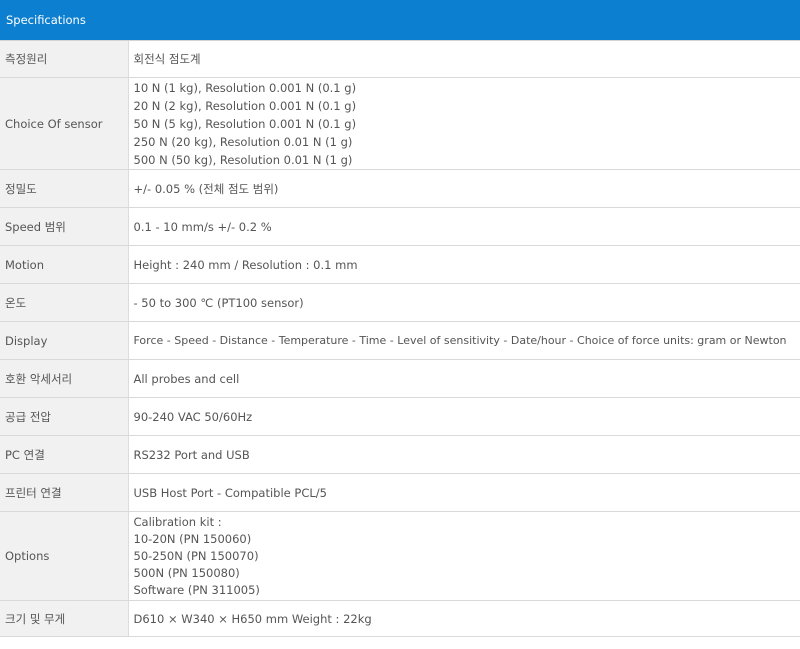  What do you see at coordinates (245, 87) in the screenshot?
I see `value-line: 10 N (1 kg), Resolution 0.001 N (0.1 g)` at bounding box center [245, 87].